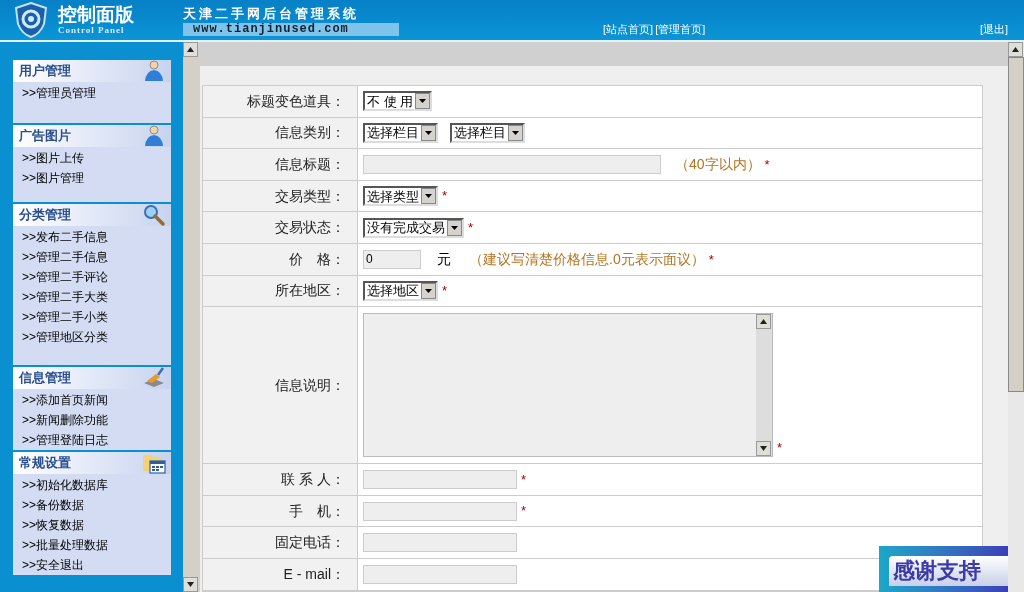 Image resolution: width=1024 pixels, height=592 pixels. Describe the element at coordinates (943, 569) in the screenshot. I see `thanks-badge: 感谢支持` at that location.